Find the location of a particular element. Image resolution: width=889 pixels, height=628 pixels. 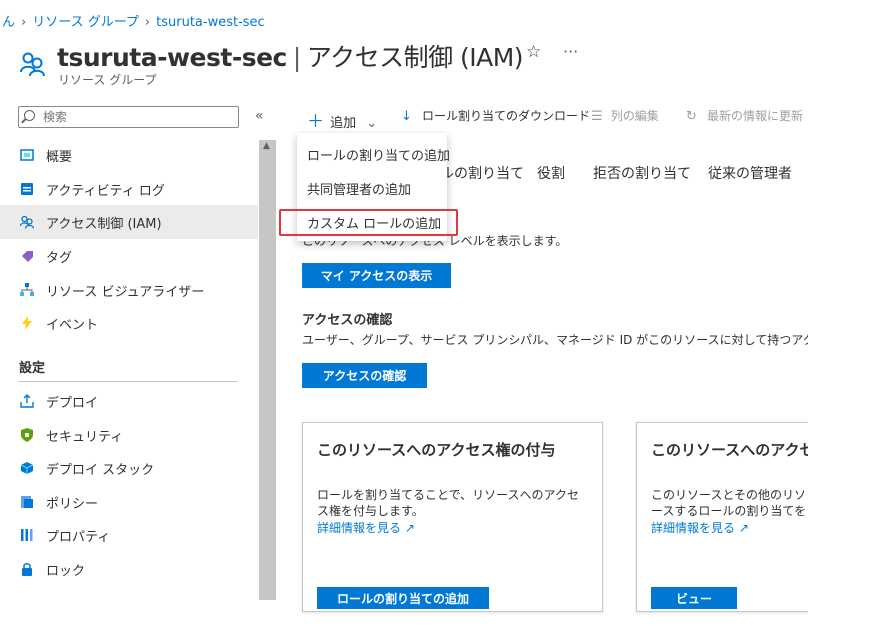

sidebar-item-label: アクセス制御 (IAM) is located at coordinates (104, 224).